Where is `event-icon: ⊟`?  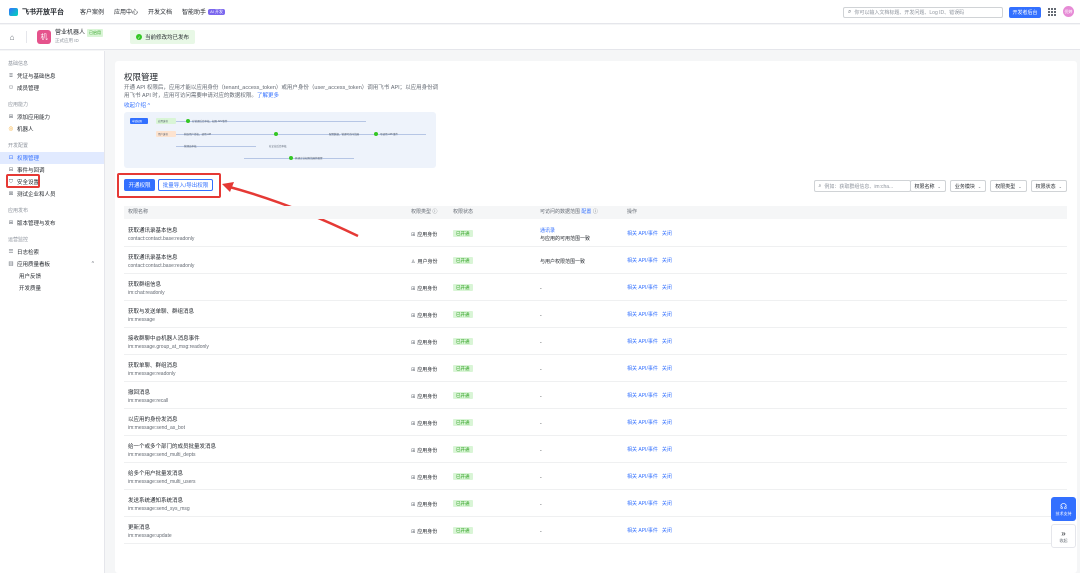 event-icon: ⊟ is located at coordinates (11, 170).